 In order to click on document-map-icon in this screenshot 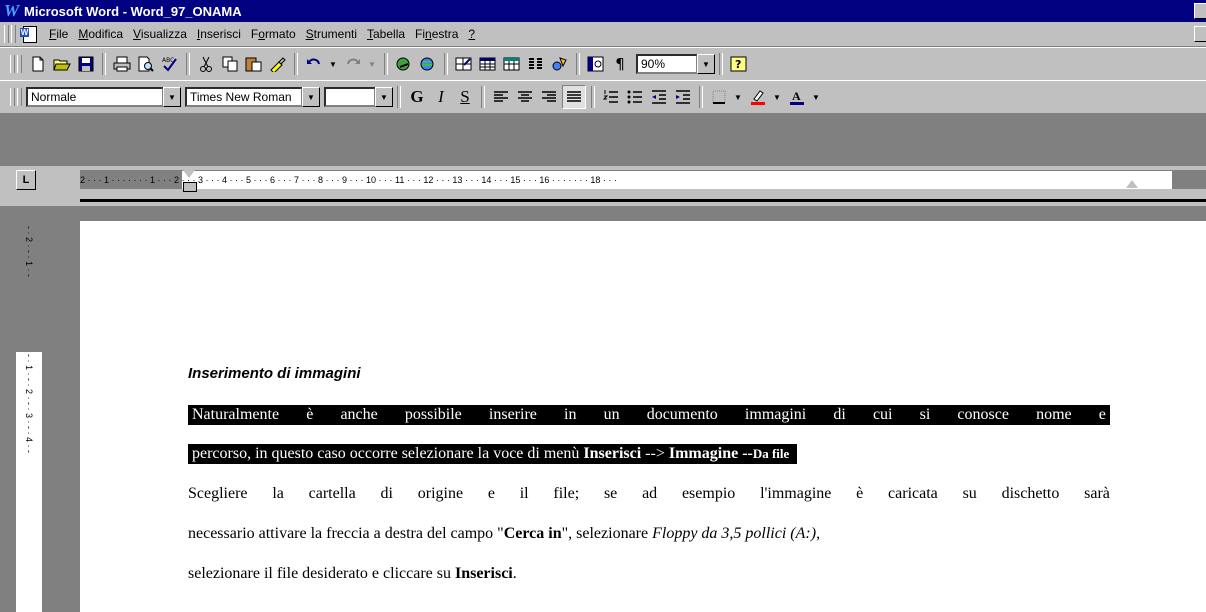, I will do `click(596, 64)`.